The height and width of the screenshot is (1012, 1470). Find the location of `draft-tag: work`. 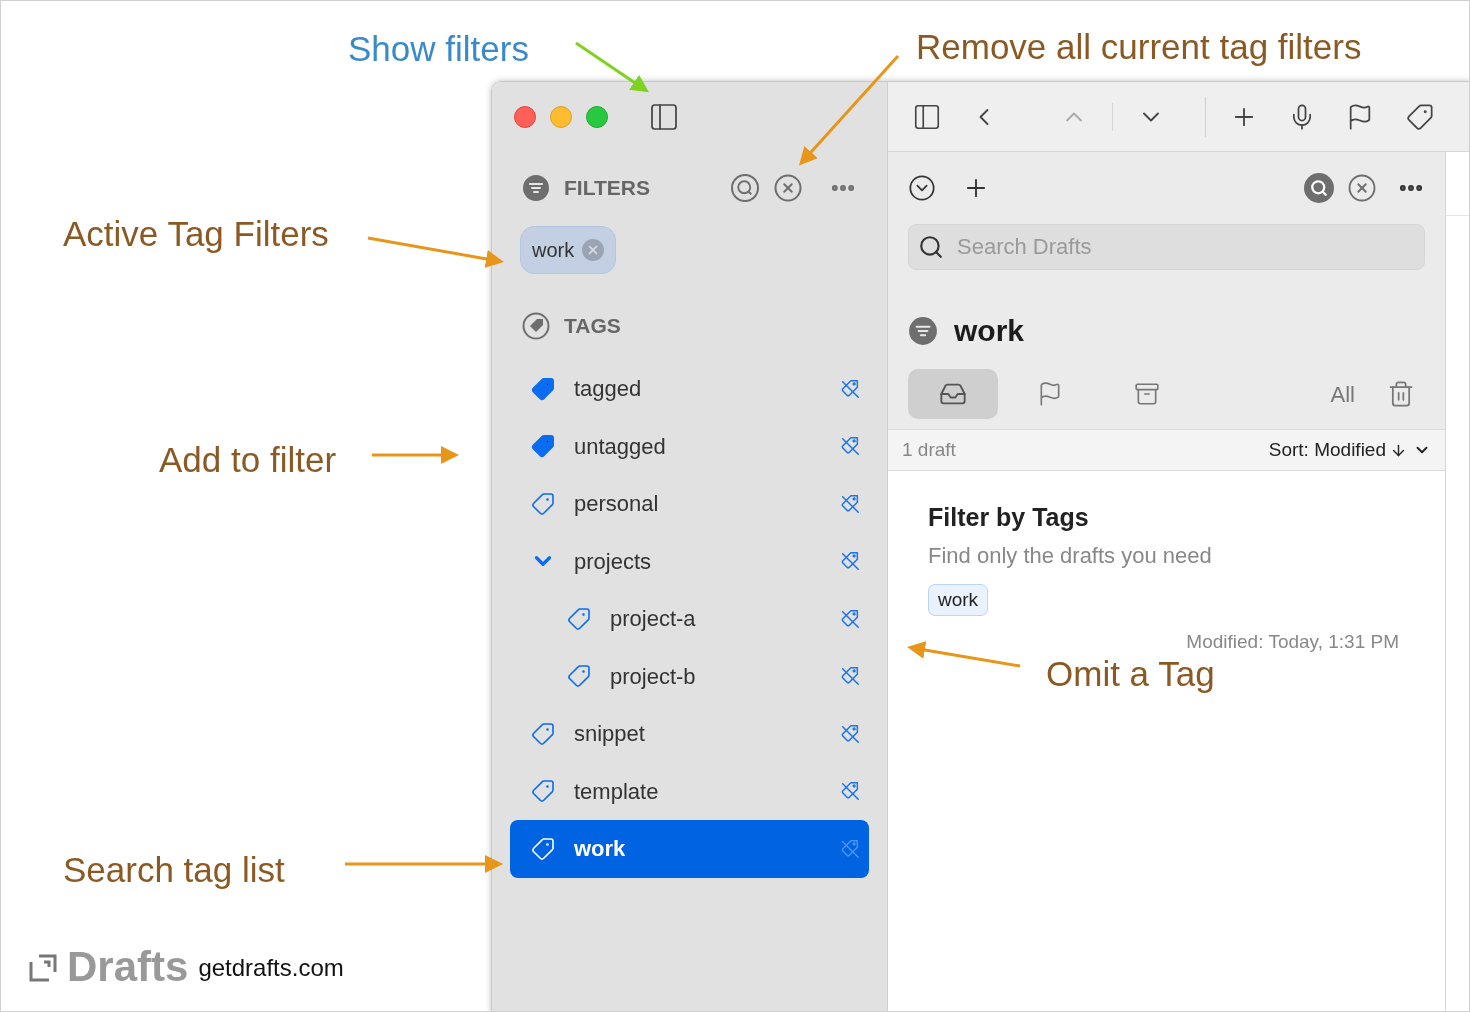

draft-tag: work is located at coordinates (958, 599).